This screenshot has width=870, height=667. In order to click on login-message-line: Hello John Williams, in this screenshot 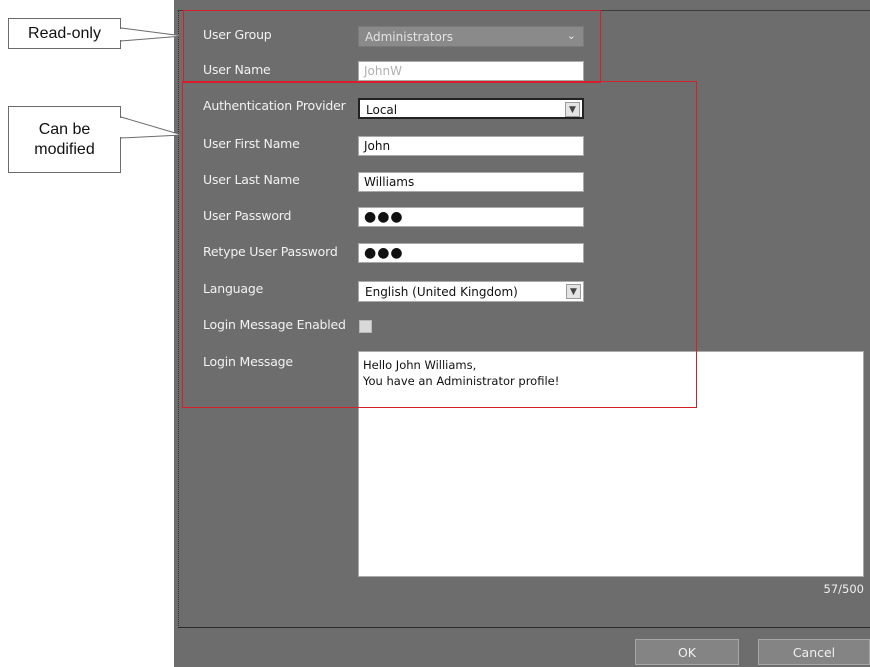, I will do `click(420, 365)`.